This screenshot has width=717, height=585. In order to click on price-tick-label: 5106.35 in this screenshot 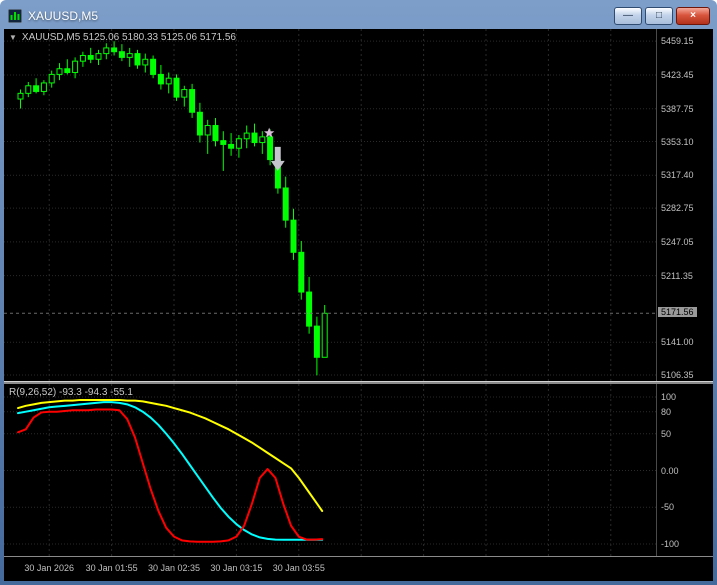, I will do `click(677, 374)`.